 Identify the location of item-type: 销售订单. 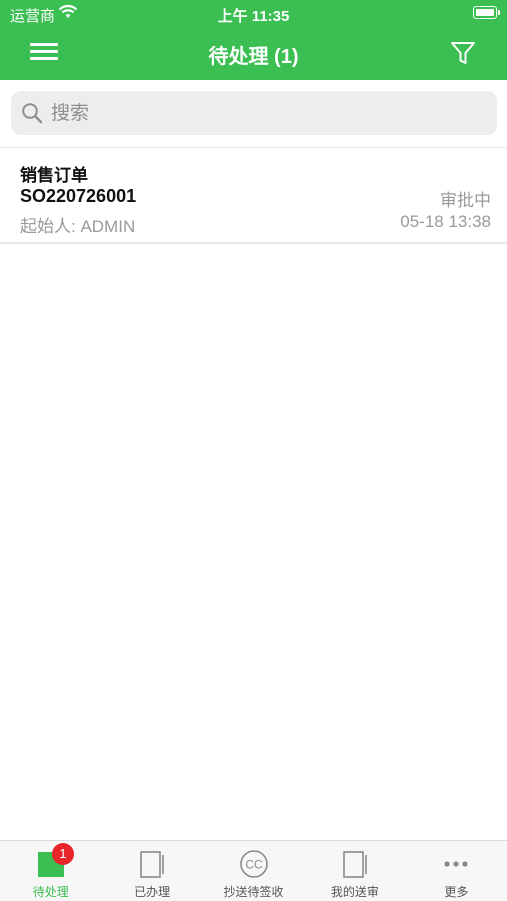
(54, 175).